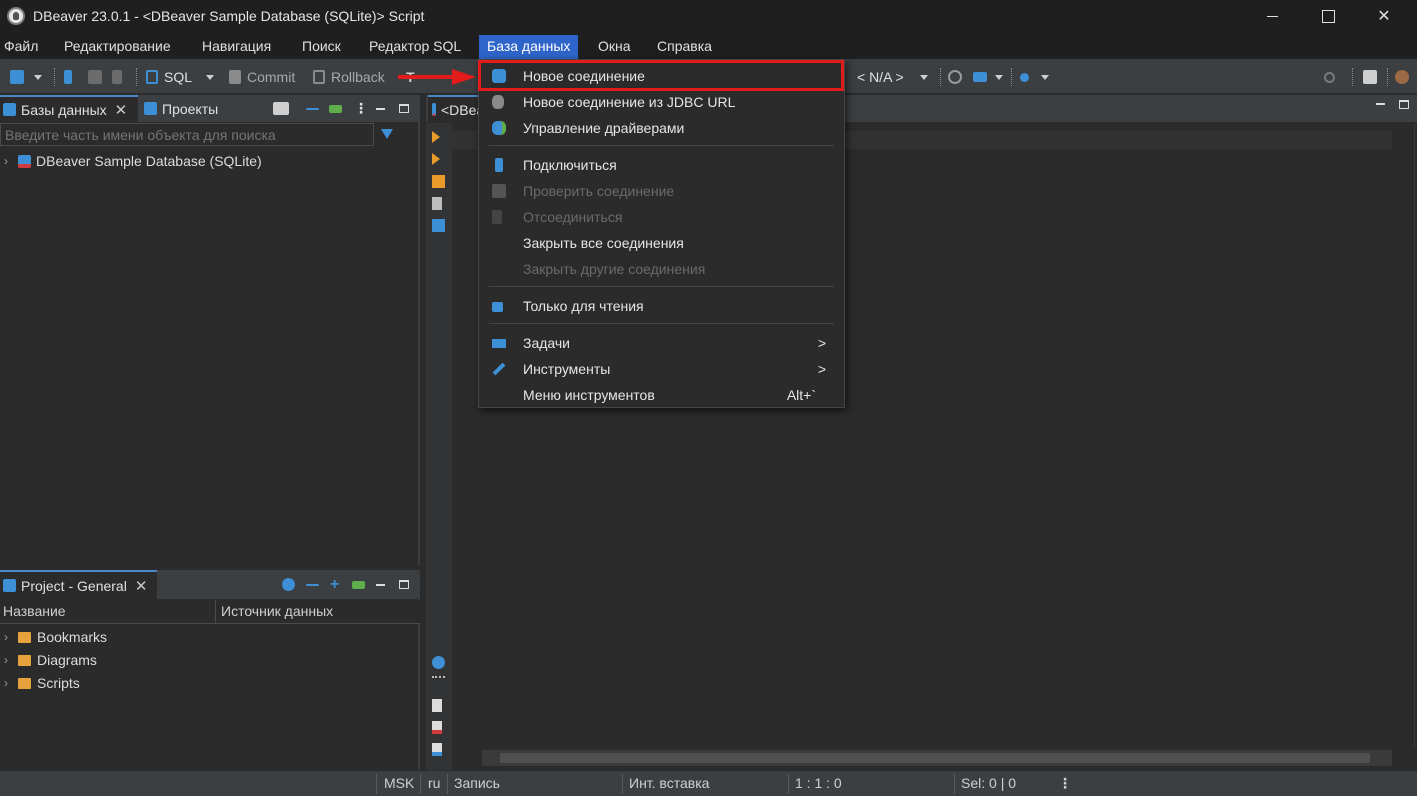 The image size is (1417, 796). I want to click on menu-tools-menu: Меню инструментов Alt+`, so click(661, 395).